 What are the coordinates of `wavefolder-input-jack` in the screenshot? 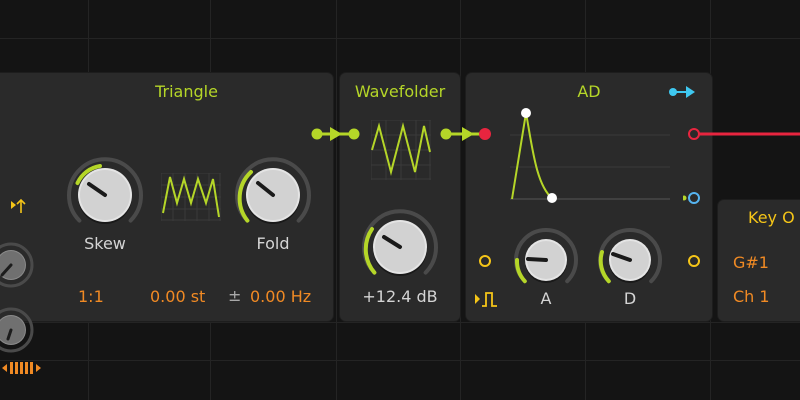 It's located at (354, 134).